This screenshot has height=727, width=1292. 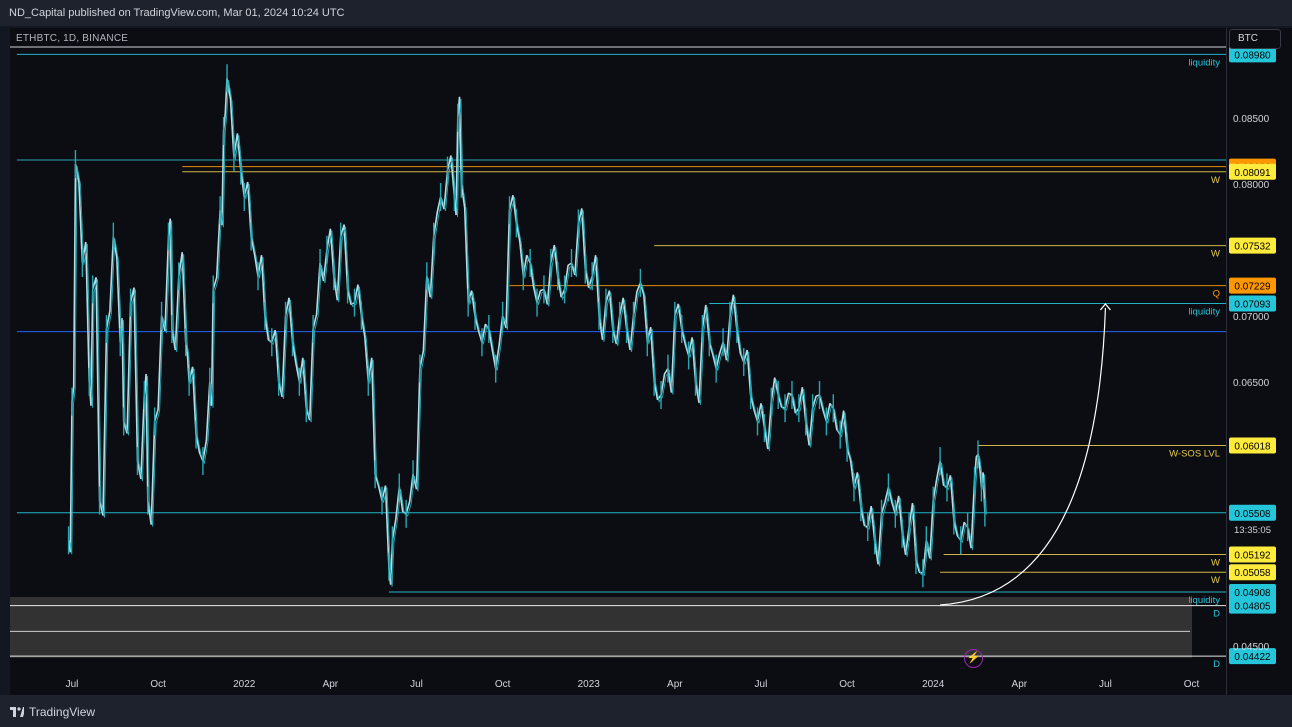 I want to click on currency-button: BTC, so click(x=1255, y=39).